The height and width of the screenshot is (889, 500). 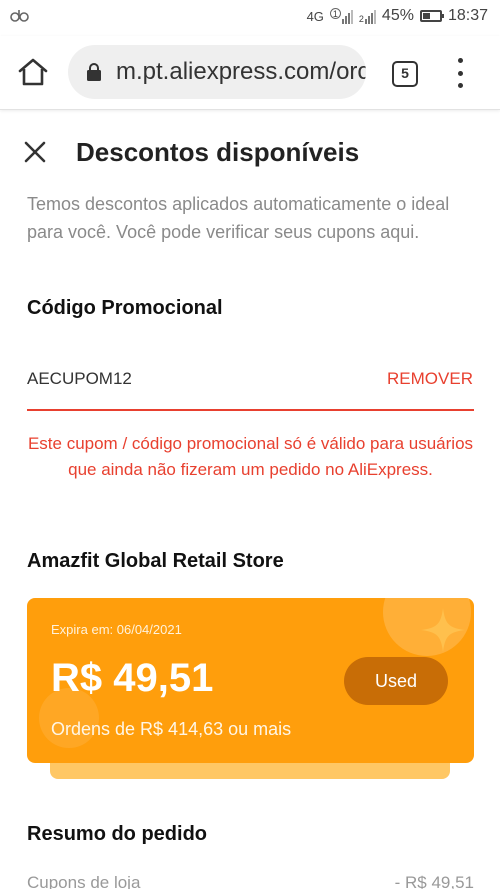 I want to click on sim2-label: 2, so click(x=361, y=19).